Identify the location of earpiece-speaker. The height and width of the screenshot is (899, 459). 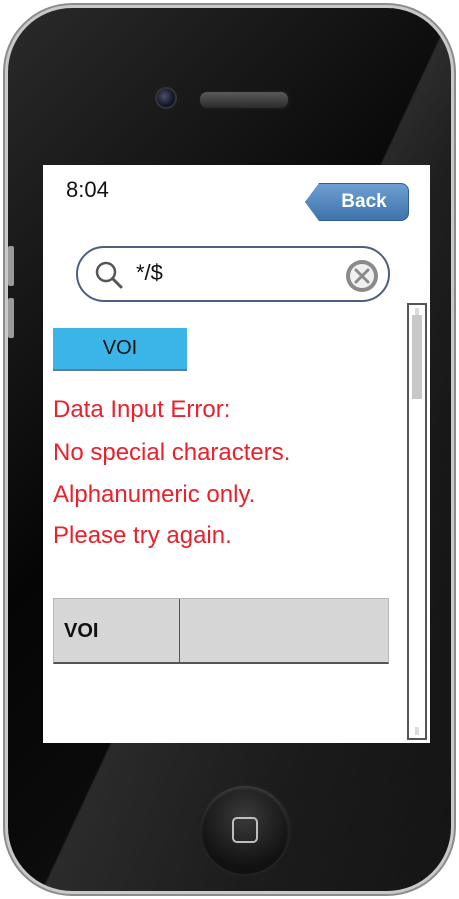
(244, 100).